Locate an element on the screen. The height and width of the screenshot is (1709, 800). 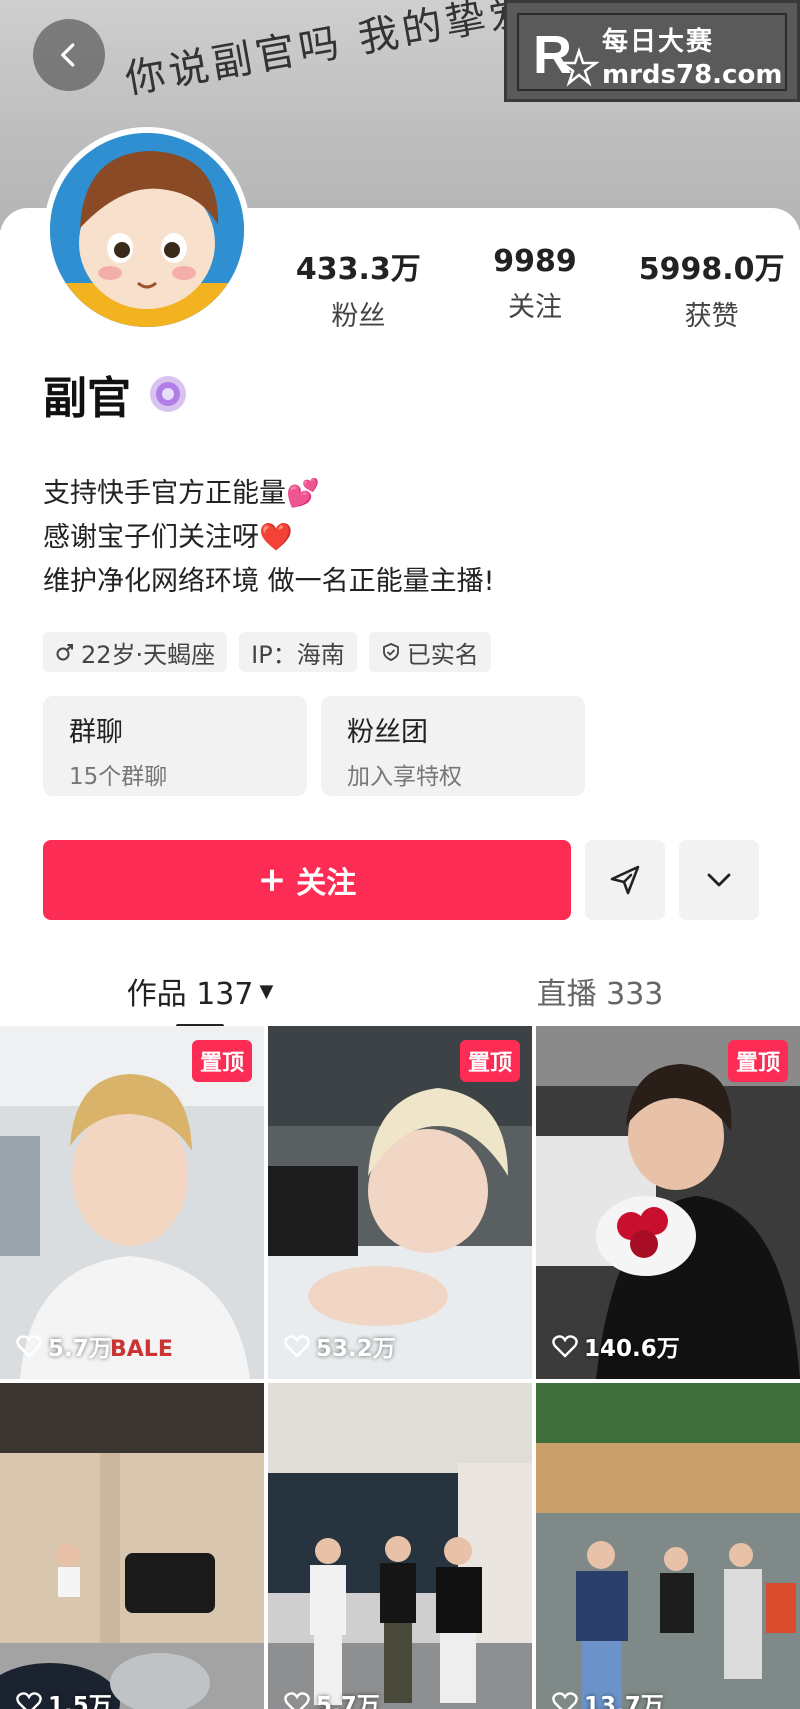
follow-label: 关注 is located at coordinates (326, 883).